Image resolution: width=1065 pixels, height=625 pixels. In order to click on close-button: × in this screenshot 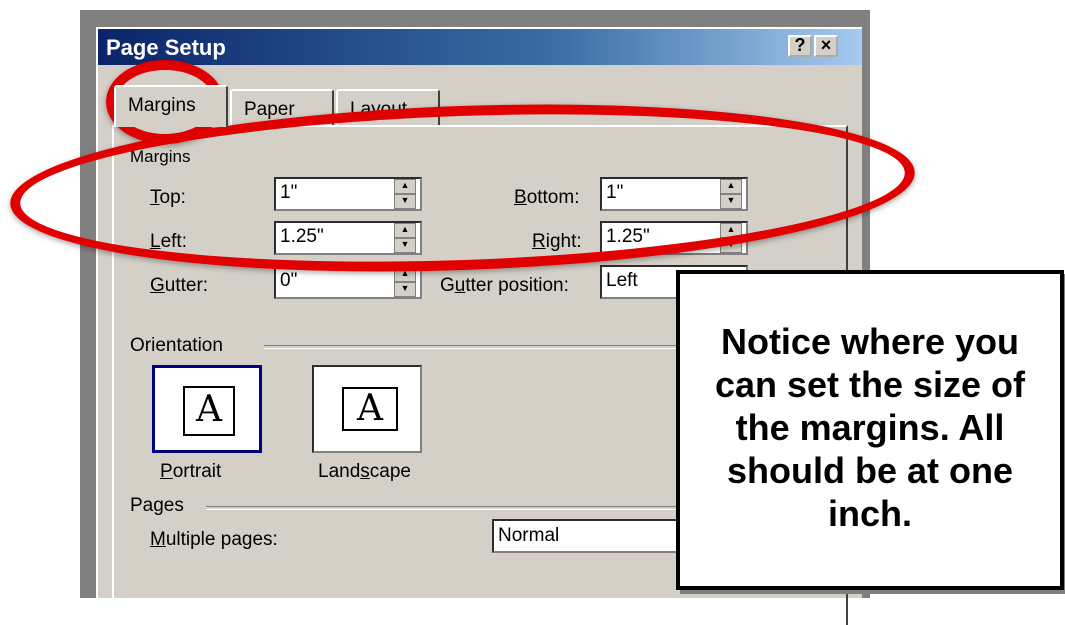, I will do `click(826, 46)`.